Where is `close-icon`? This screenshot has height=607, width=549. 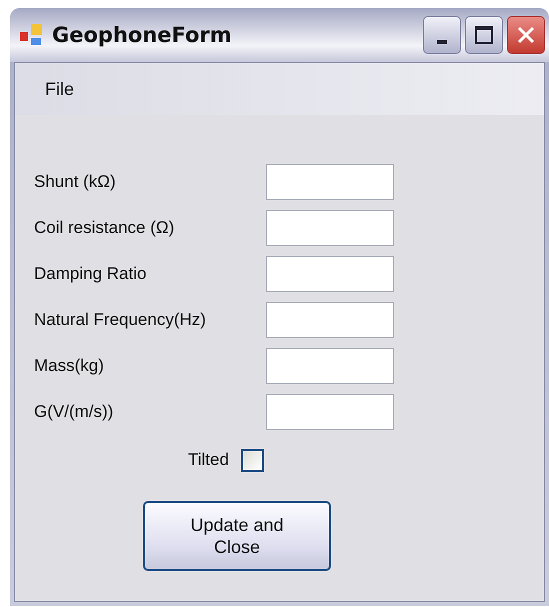
close-icon is located at coordinates (526, 35).